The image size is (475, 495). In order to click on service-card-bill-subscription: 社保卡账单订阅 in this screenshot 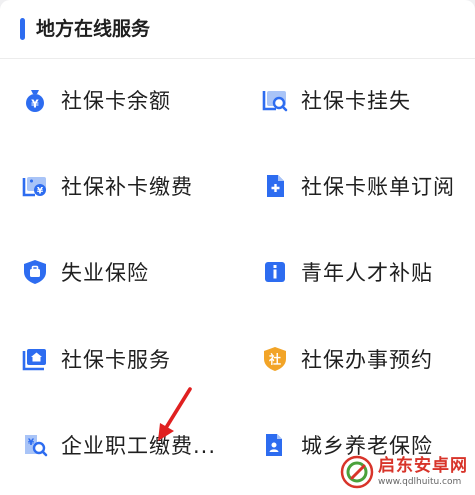, I will do `click(368, 186)`.